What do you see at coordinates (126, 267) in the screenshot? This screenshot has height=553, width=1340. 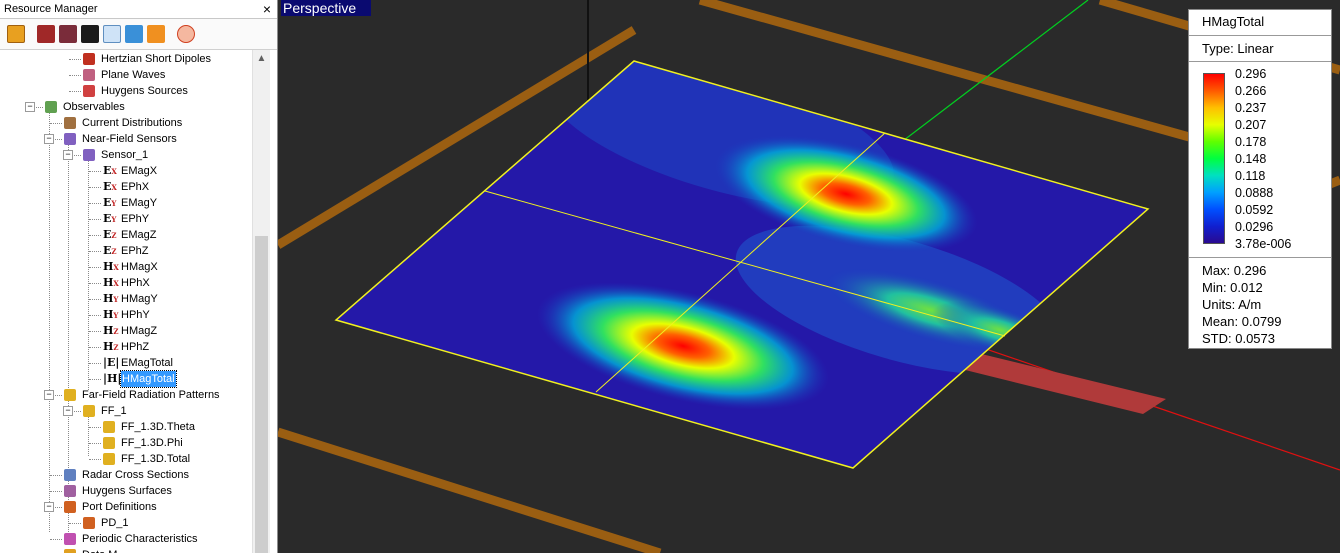 I see `tree-item: HX HMagX` at bounding box center [126, 267].